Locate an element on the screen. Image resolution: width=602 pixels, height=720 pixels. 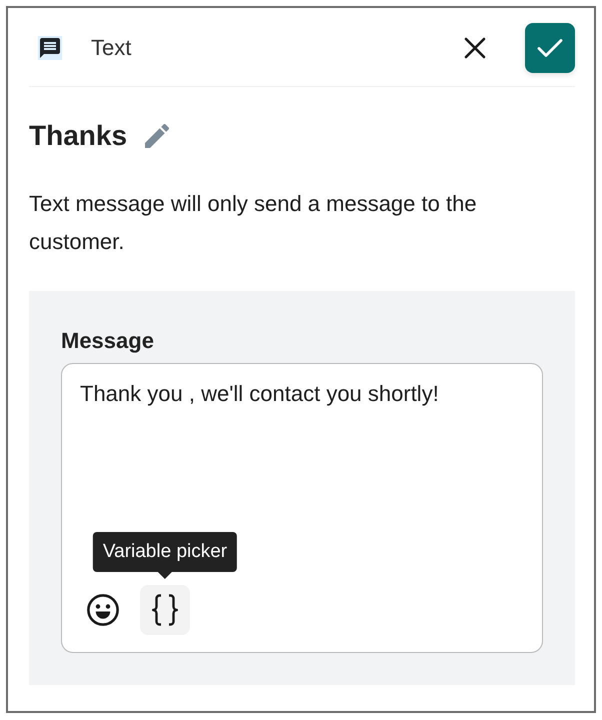
close-icon is located at coordinates (475, 48).